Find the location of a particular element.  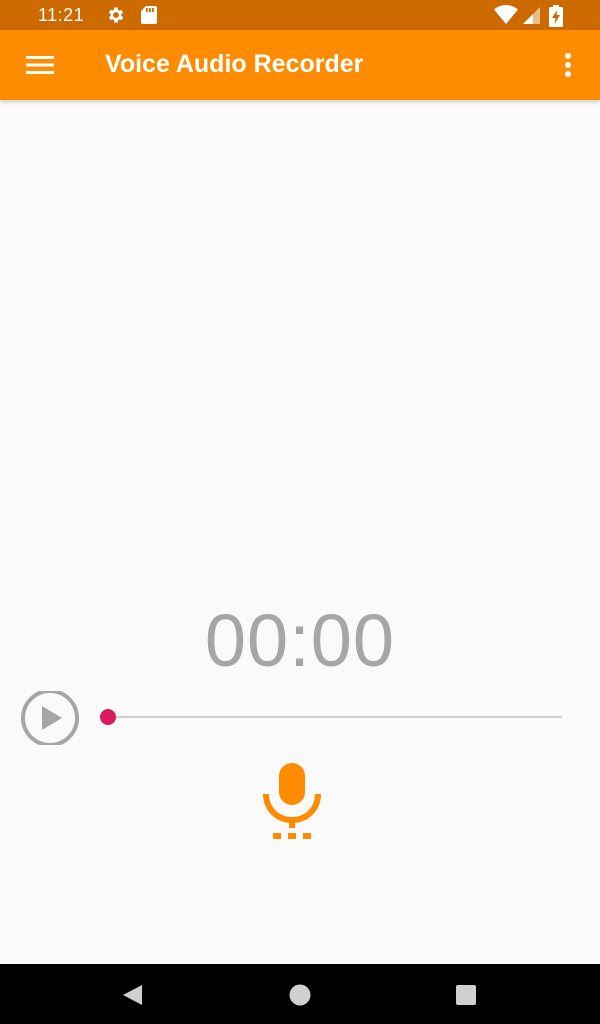

wifi-icon is located at coordinates (506, 15).